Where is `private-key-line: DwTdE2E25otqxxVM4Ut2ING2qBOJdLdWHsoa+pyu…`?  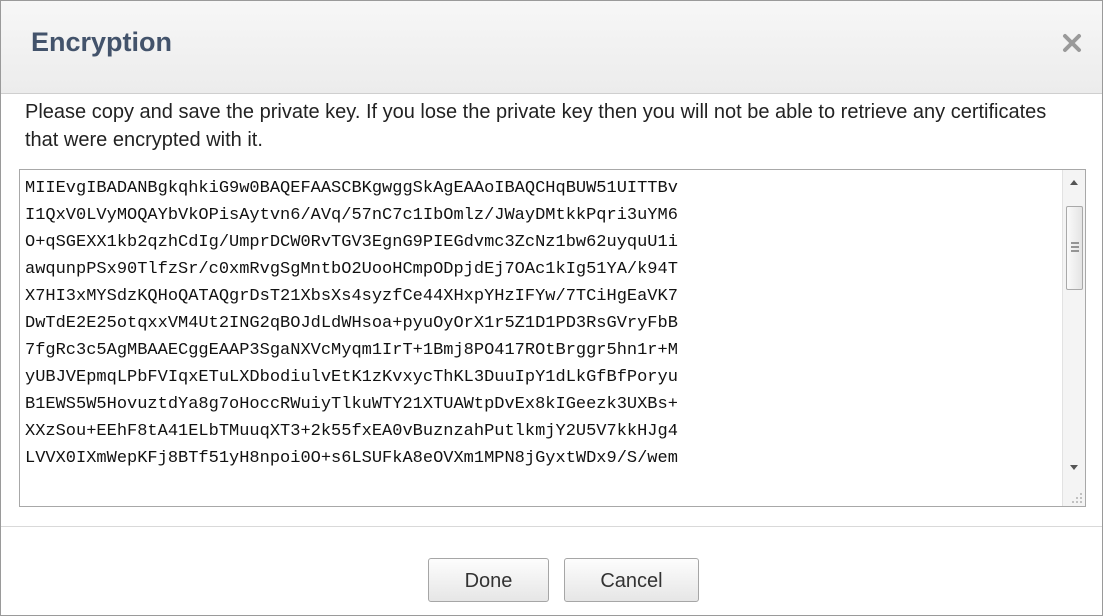
private-key-line: DwTdE2E25otqxxVM4Ut2ING2qBOJdLdWHsoa+pyu… is located at coordinates (351, 323).